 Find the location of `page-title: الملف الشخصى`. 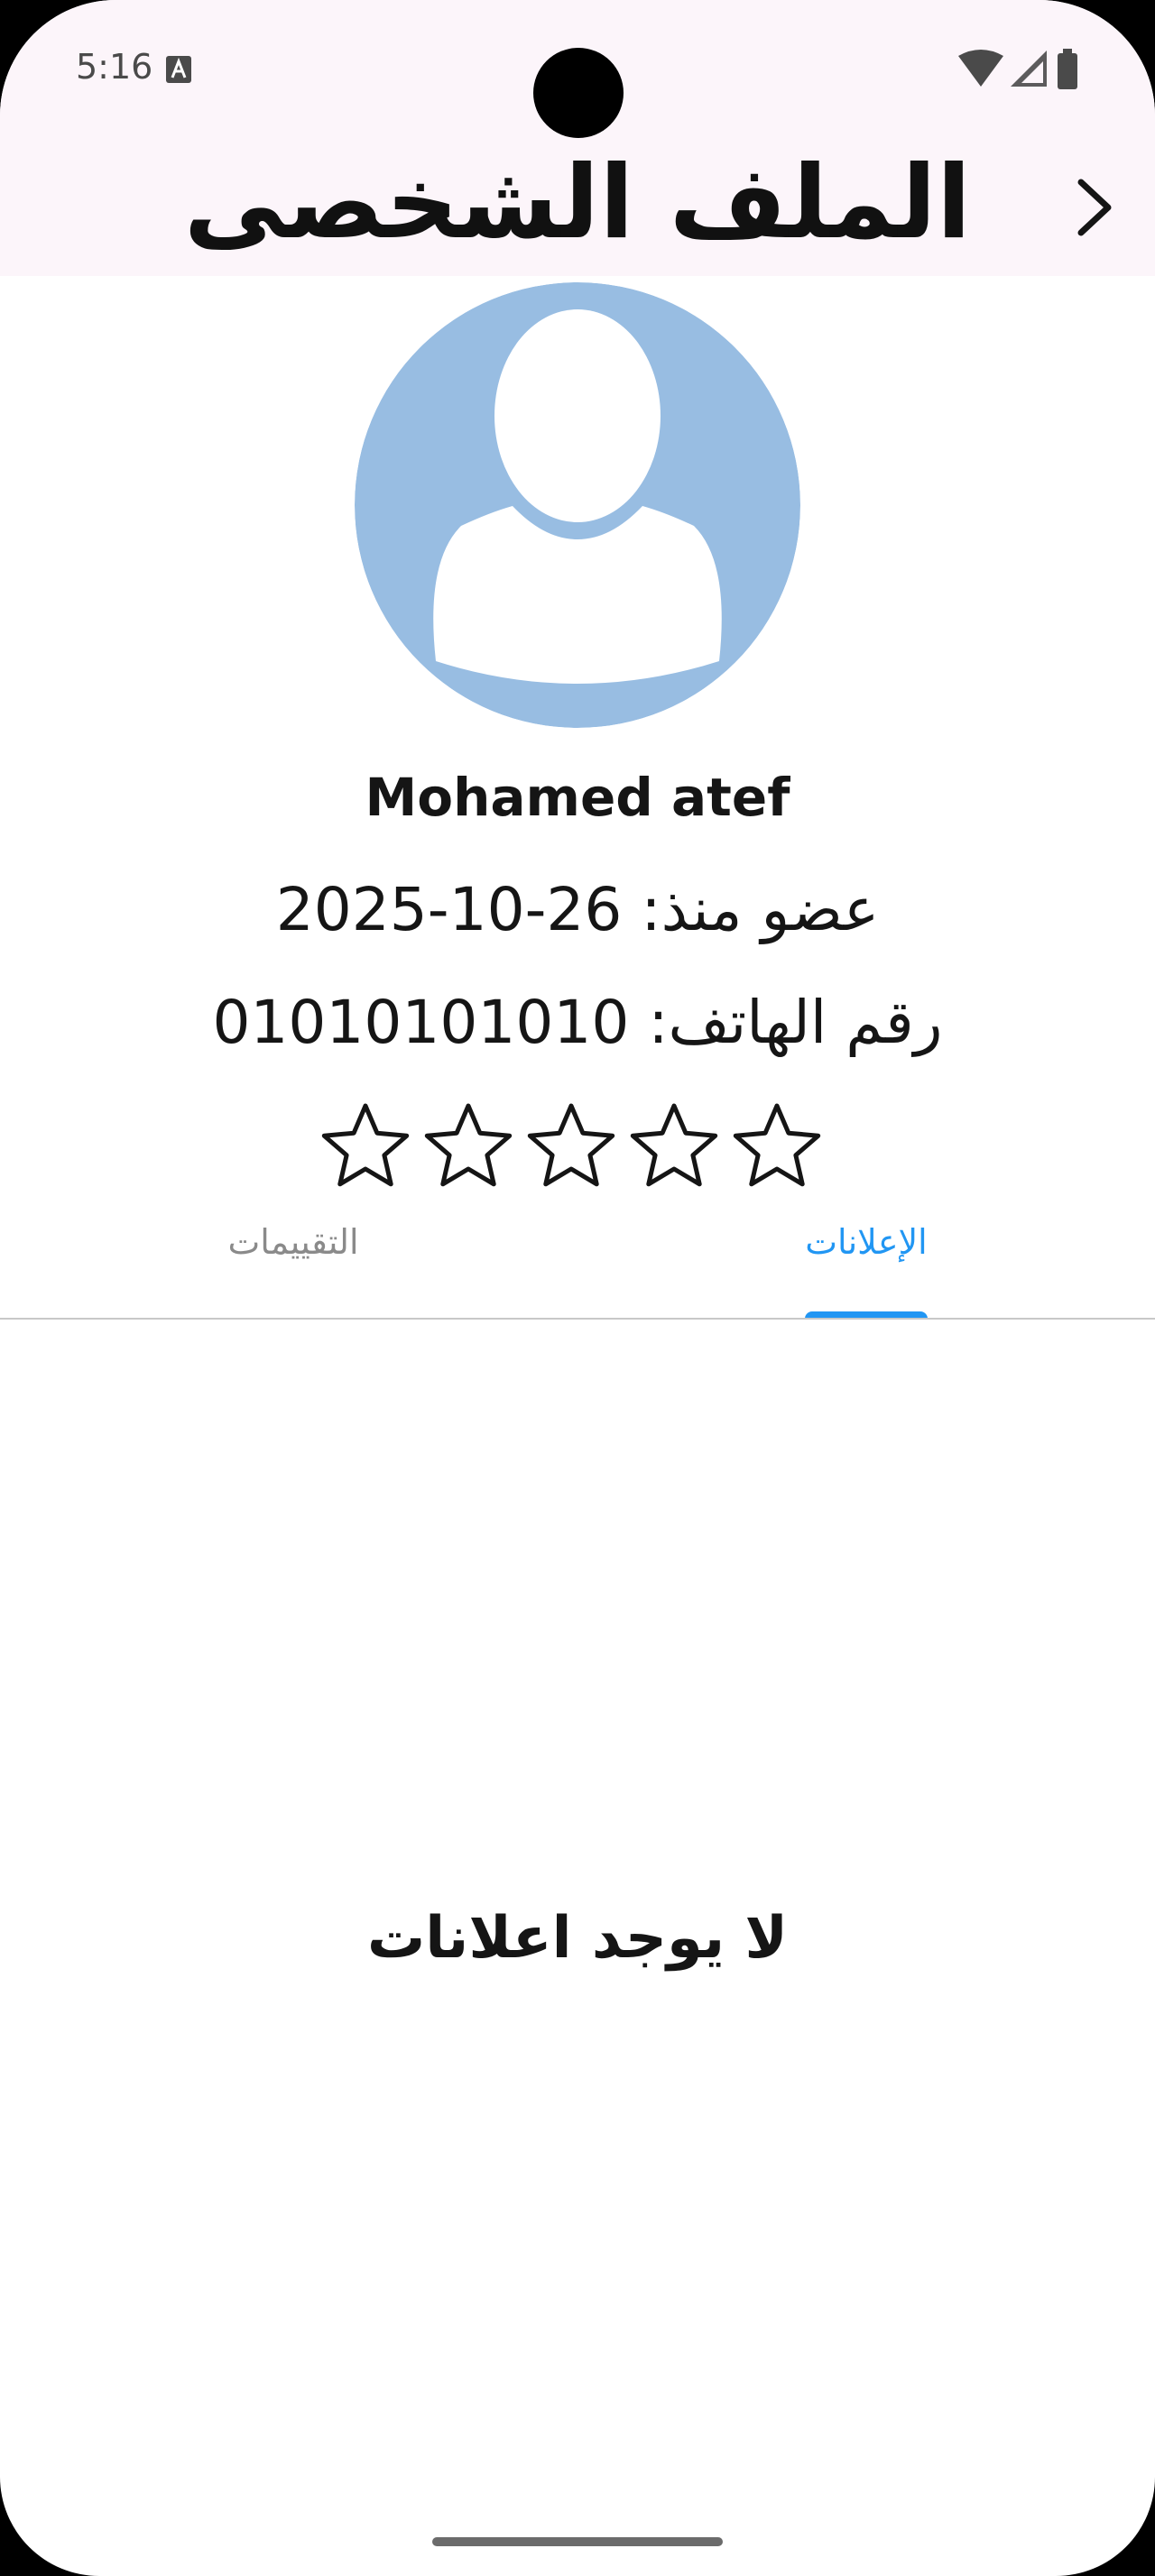

page-title: الملف الشخصى is located at coordinates (577, 203).